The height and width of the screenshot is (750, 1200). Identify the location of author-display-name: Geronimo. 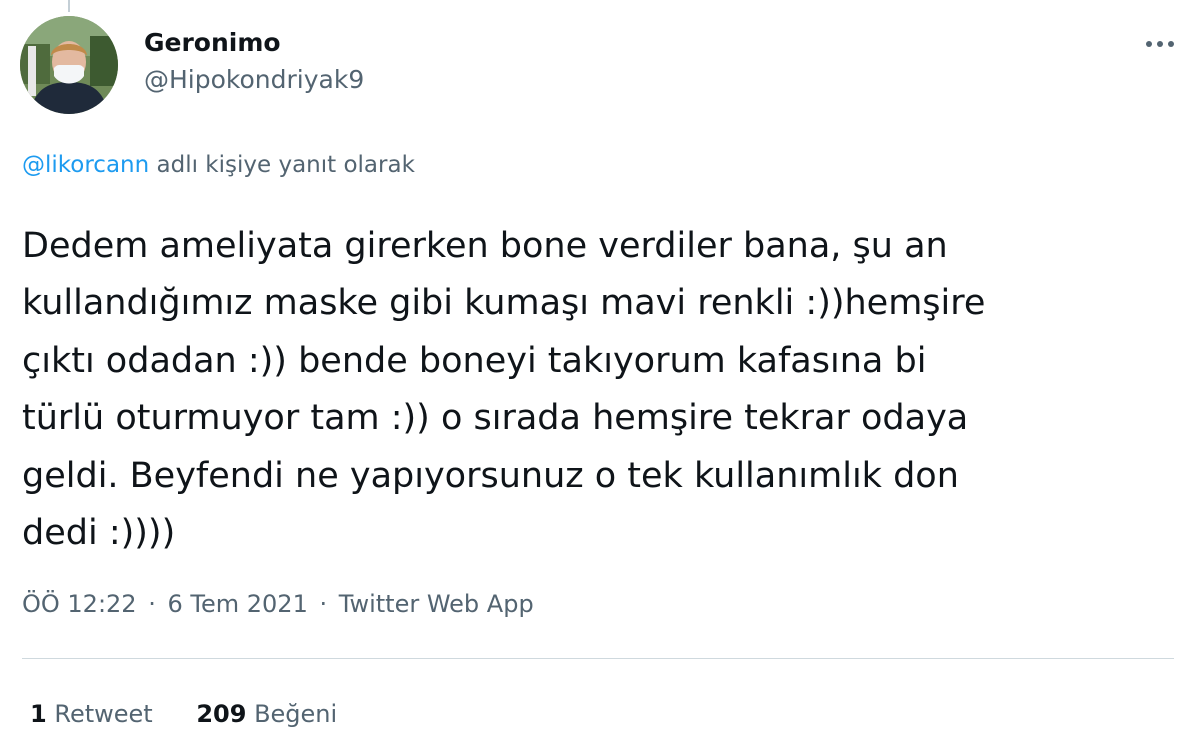
(254, 43).